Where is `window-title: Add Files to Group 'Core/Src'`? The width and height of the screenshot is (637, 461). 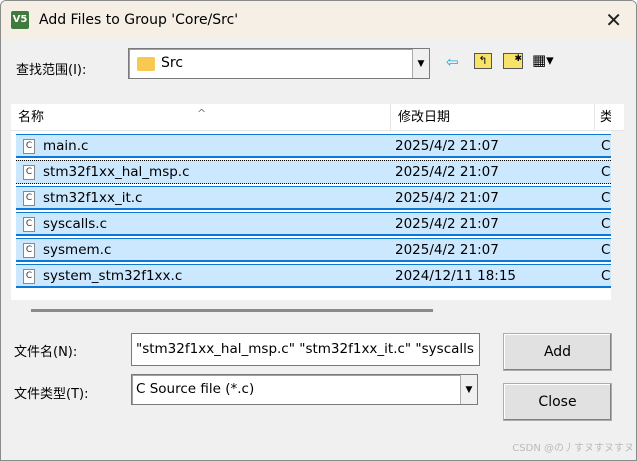 window-title: Add Files to Group 'Core/Src' is located at coordinates (139, 20).